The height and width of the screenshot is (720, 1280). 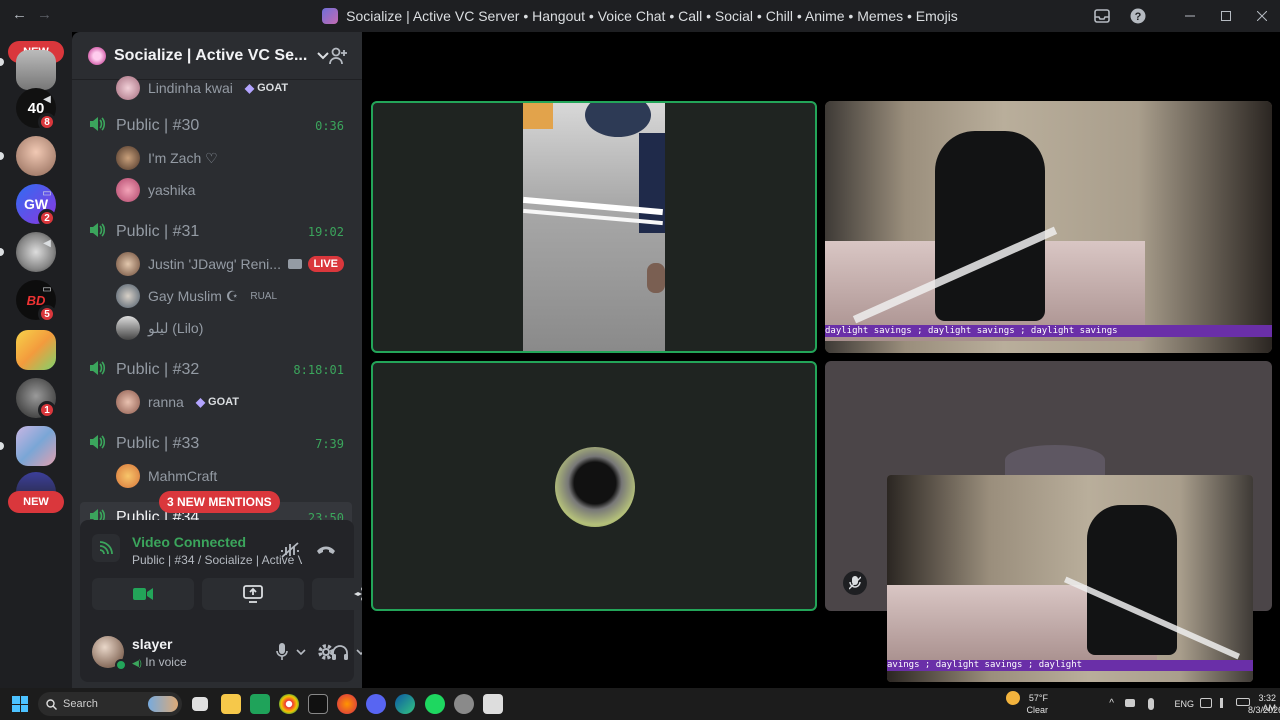 I want to click on user-name: Lindinha kwai, so click(x=190, y=88).